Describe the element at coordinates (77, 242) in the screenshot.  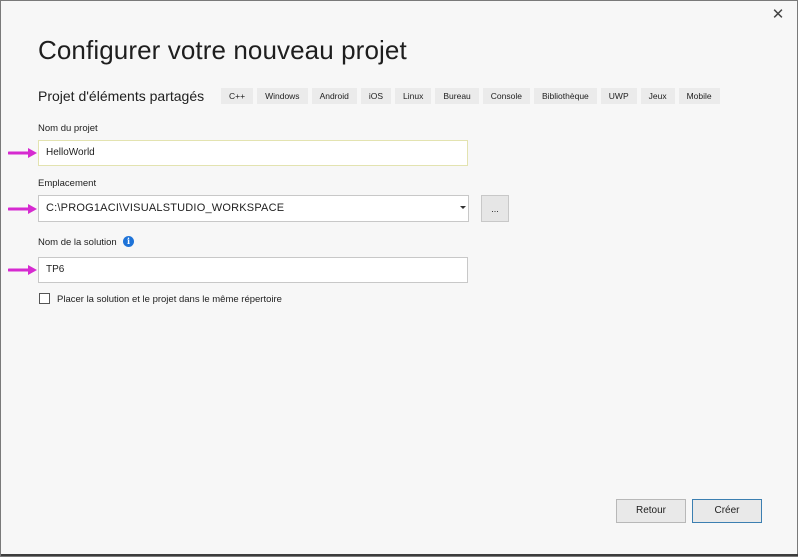
I see `solution-name-label: Nom de la solution` at that location.